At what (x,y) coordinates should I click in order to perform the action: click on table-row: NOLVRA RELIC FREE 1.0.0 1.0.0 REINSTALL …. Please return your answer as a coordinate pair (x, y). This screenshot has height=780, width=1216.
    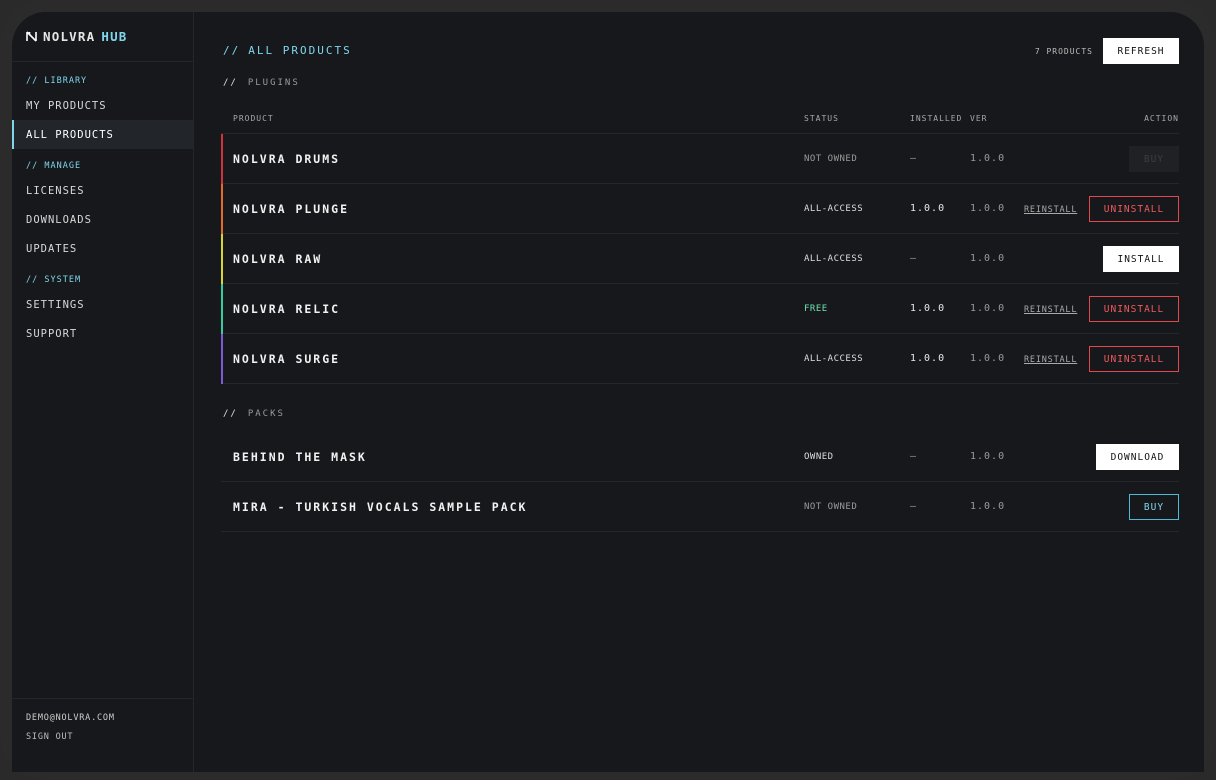
    Looking at the image, I should click on (700, 309).